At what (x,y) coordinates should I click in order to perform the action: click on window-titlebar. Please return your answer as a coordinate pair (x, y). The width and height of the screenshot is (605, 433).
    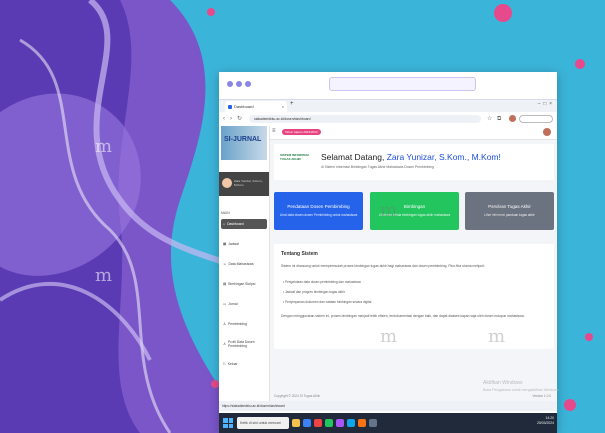
    Looking at the image, I should click on (388, 86).